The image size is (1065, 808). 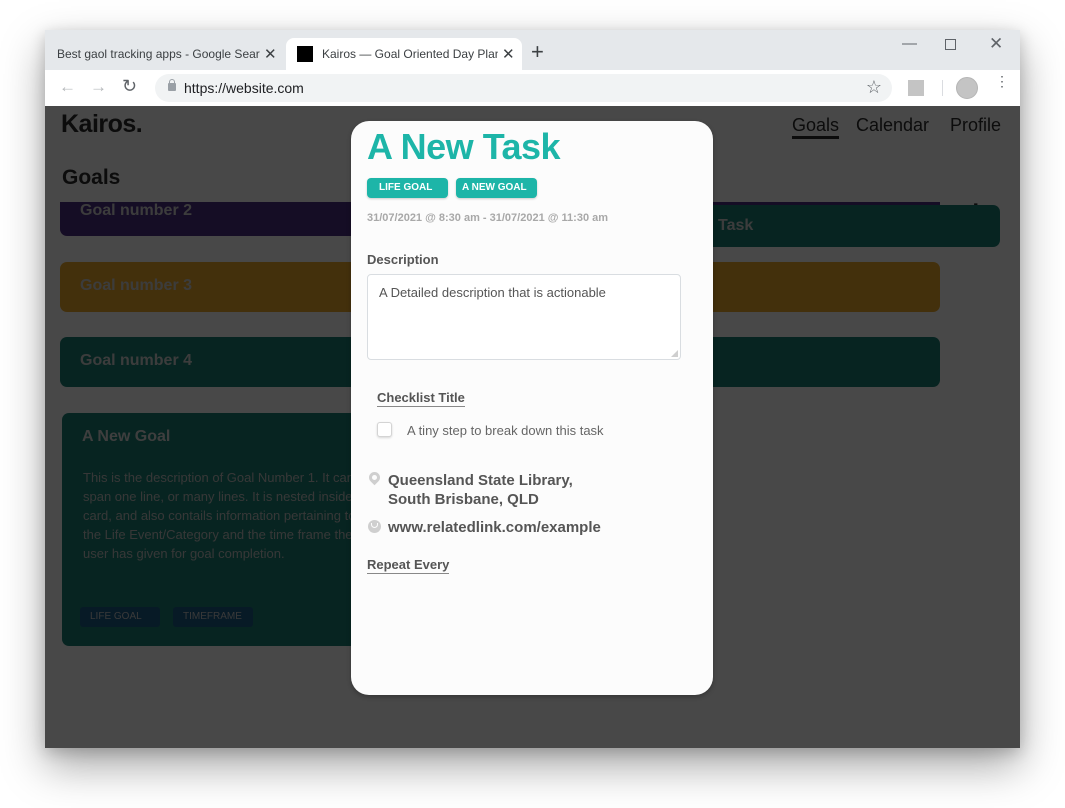 I want to click on reload-icon: ↻, so click(x=129, y=86).